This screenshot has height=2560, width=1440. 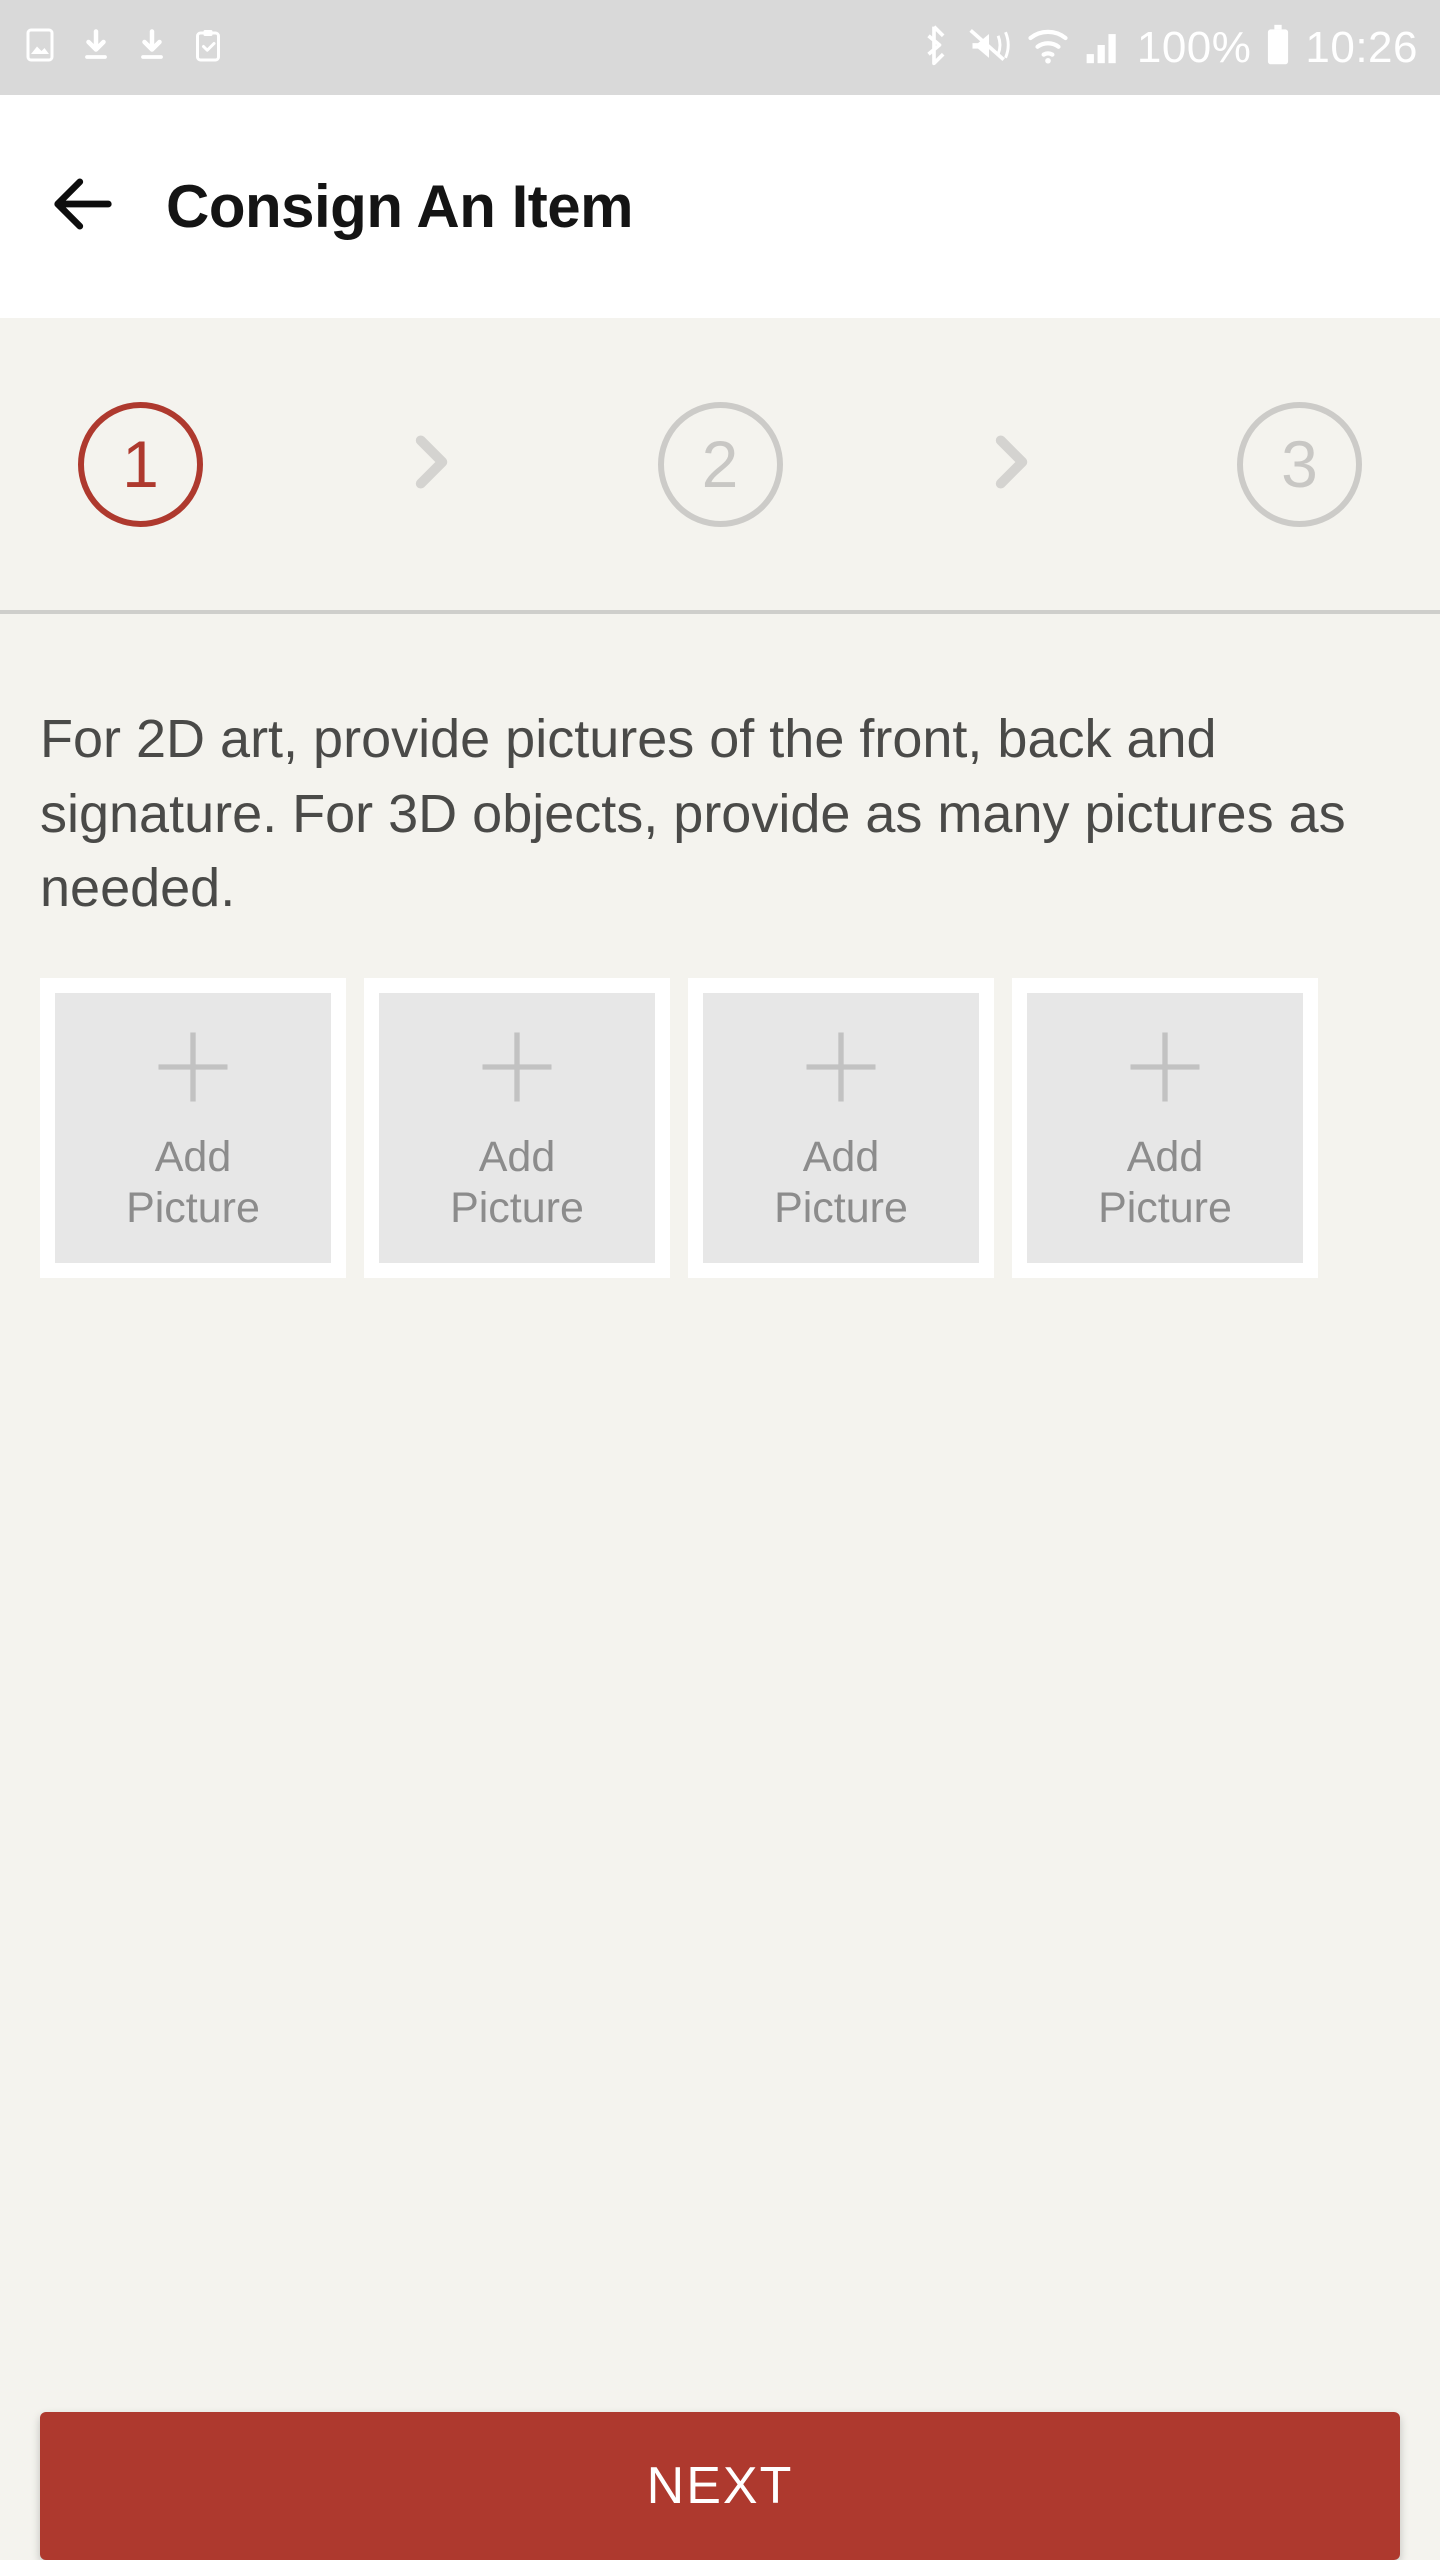 What do you see at coordinates (1103, 47) in the screenshot?
I see `signal-icon` at bounding box center [1103, 47].